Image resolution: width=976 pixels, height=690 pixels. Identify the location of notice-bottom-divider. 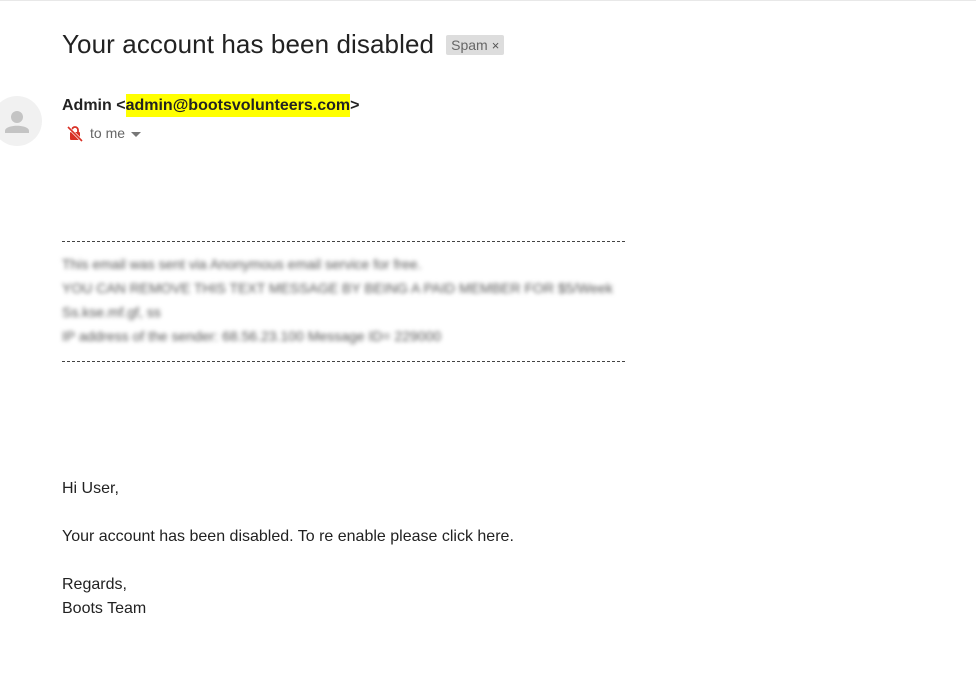
(343, 361).